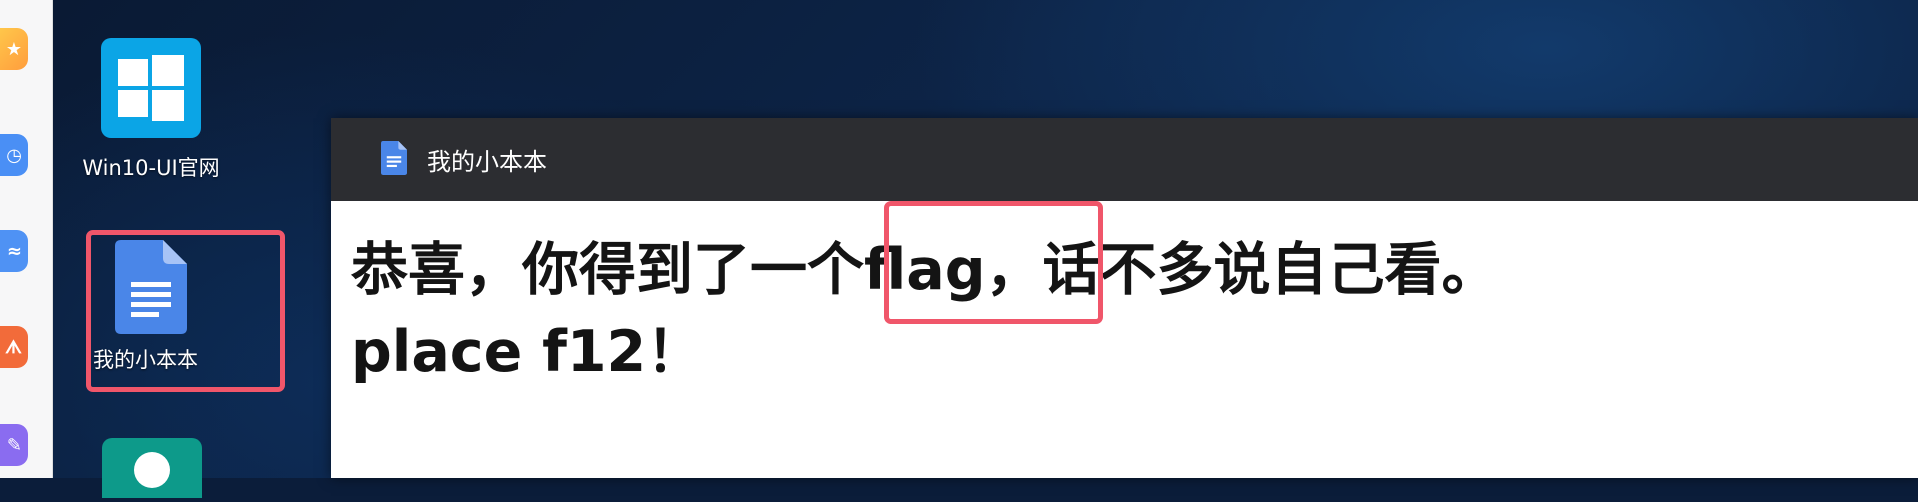 The image size is (1918, 502). I want to click on star-app-icon: ★, so click(14, 49).